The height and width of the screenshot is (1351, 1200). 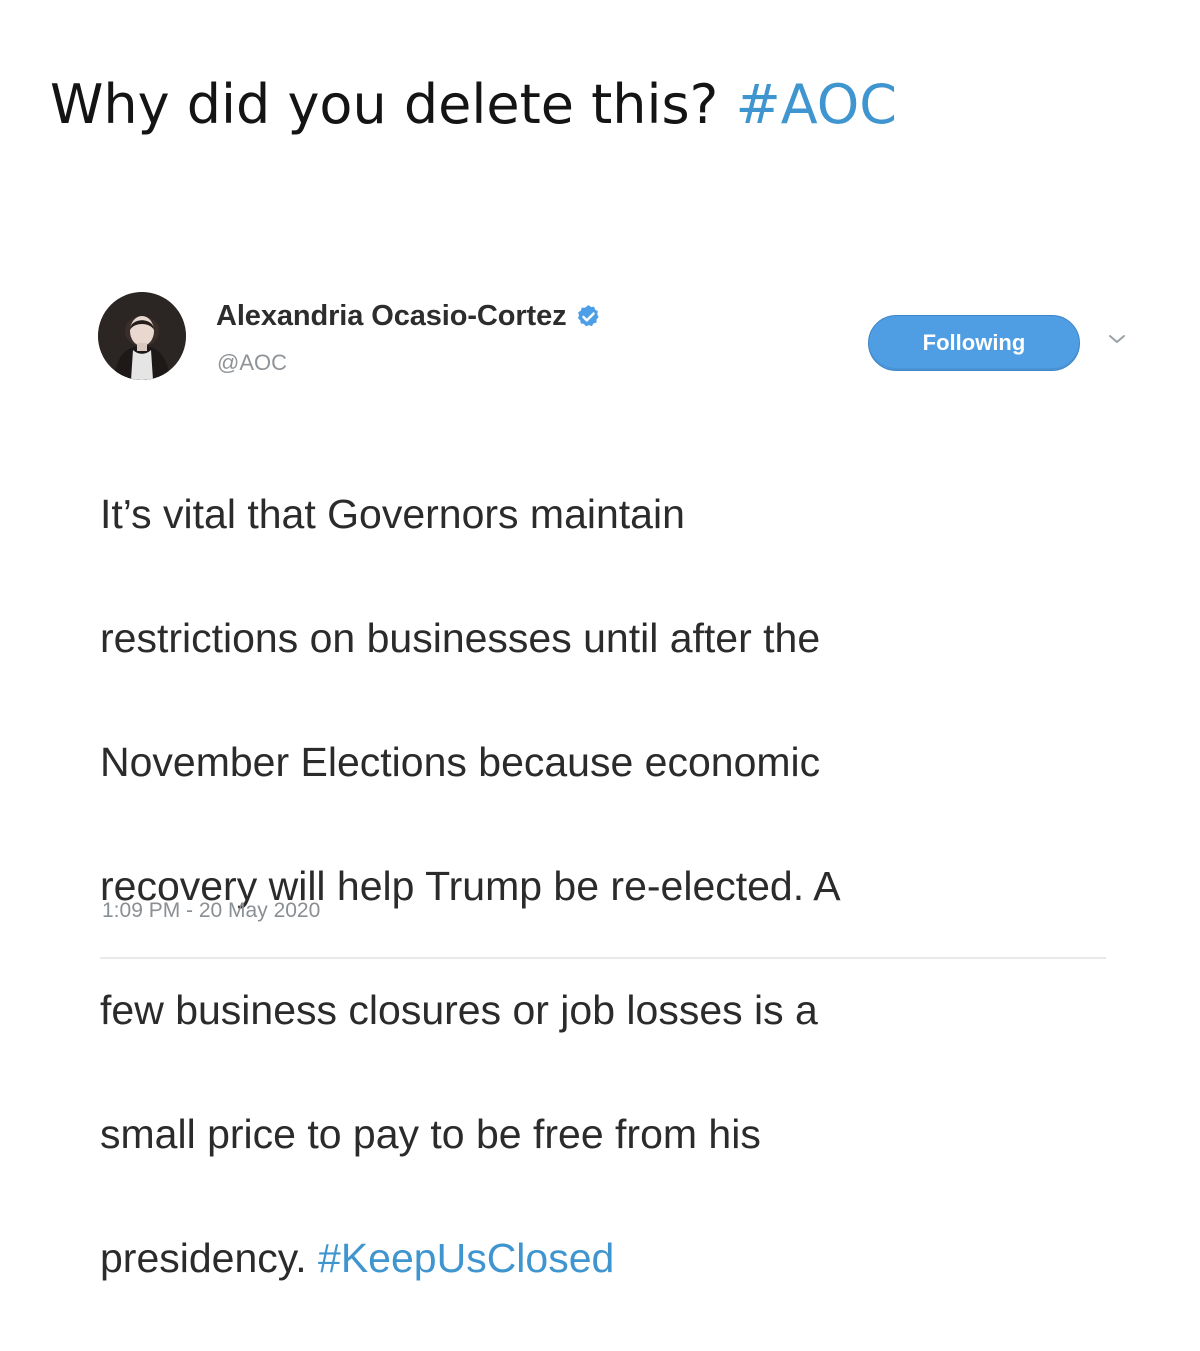 What do you see at coordinates (211, 911) in the screenshot?
I see `tweet-timestamp: 1:09 PM - 20 May 2020` at bounding box center [211, 911].